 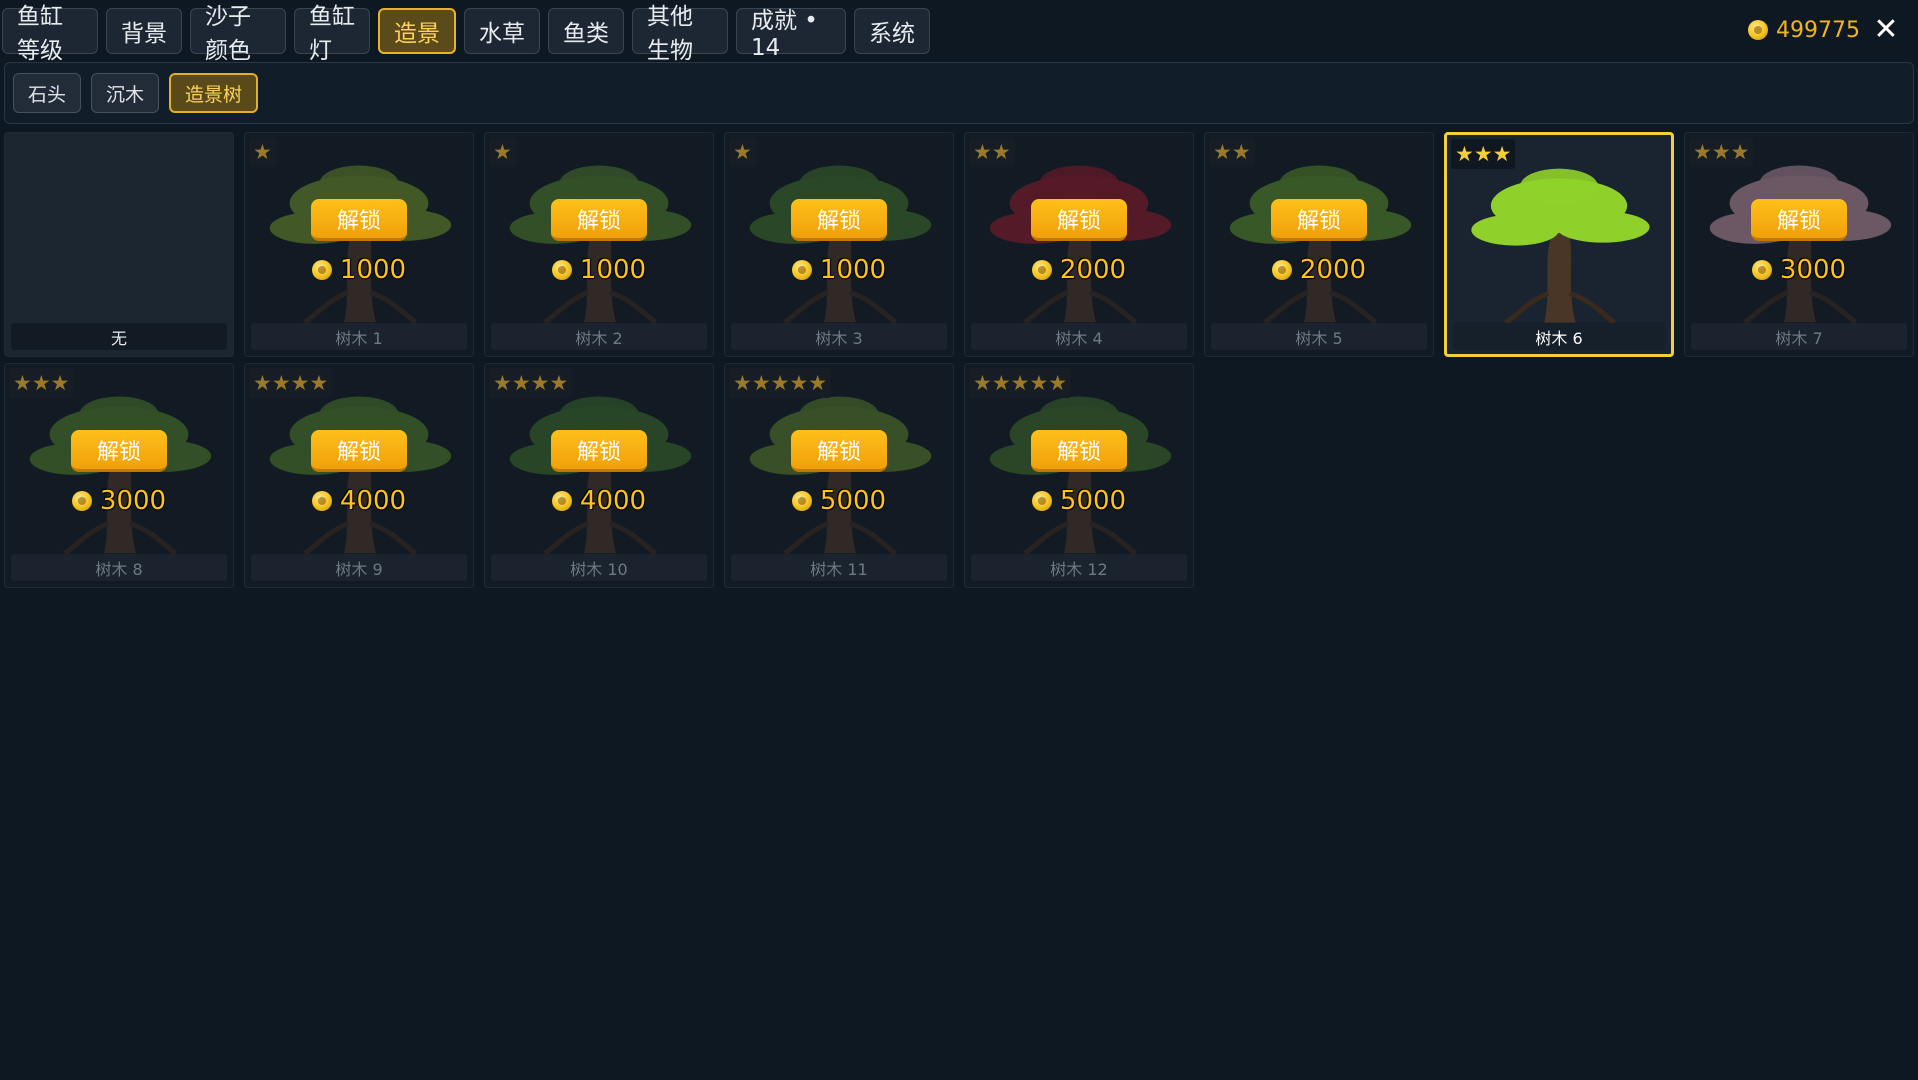 I want to click on tab-other-creatures: 其他生物, so click(x=680, y=34).